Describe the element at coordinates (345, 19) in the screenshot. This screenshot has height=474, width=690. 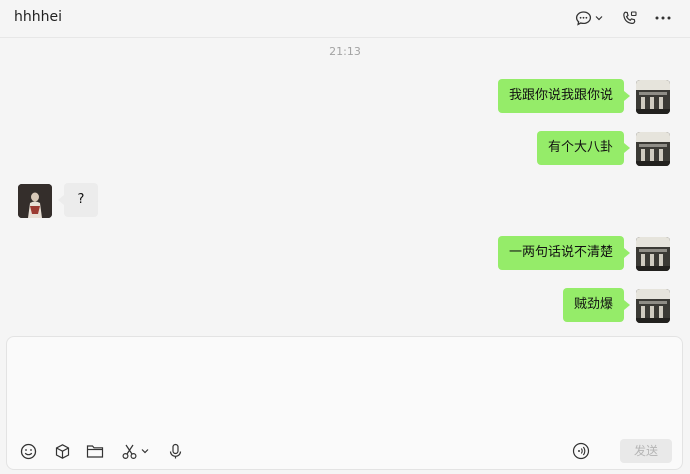
I see `chat-header: hhhhei` at that location.